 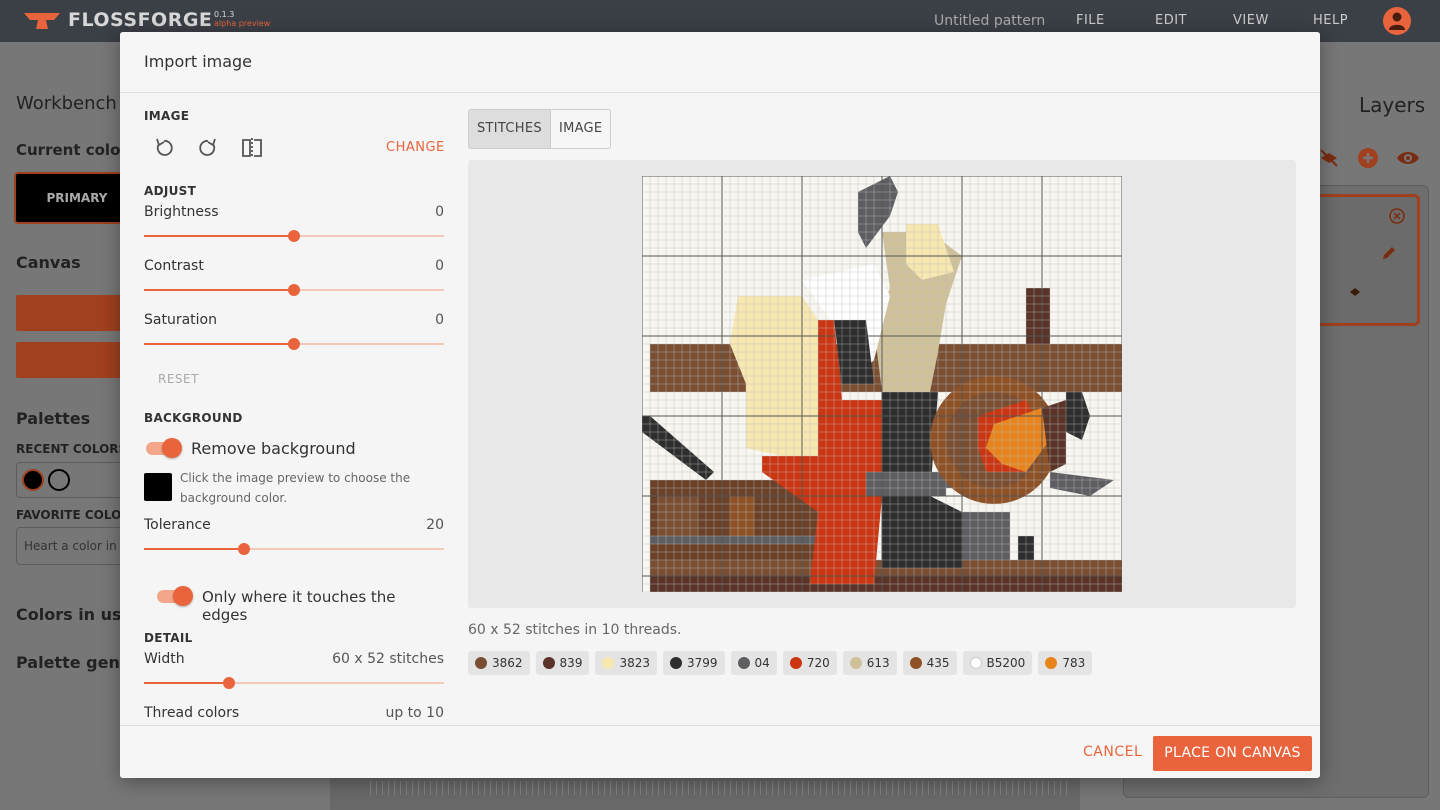 I want to click on rotate-right-icon, so click(x=208, y=148).